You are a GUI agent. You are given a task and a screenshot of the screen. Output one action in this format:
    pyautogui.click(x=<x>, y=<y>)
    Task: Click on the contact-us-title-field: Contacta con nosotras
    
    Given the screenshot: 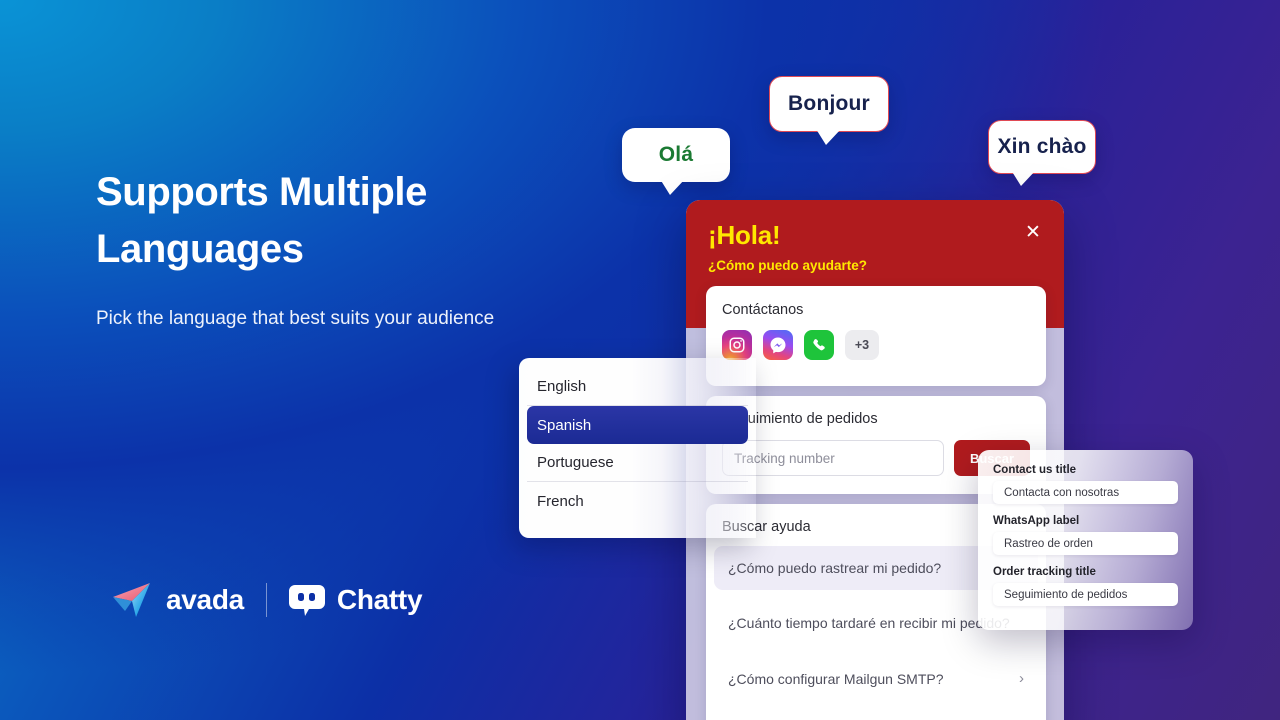 What is the action you would take?
    pyautogui.click(x=1085, y=492)
    